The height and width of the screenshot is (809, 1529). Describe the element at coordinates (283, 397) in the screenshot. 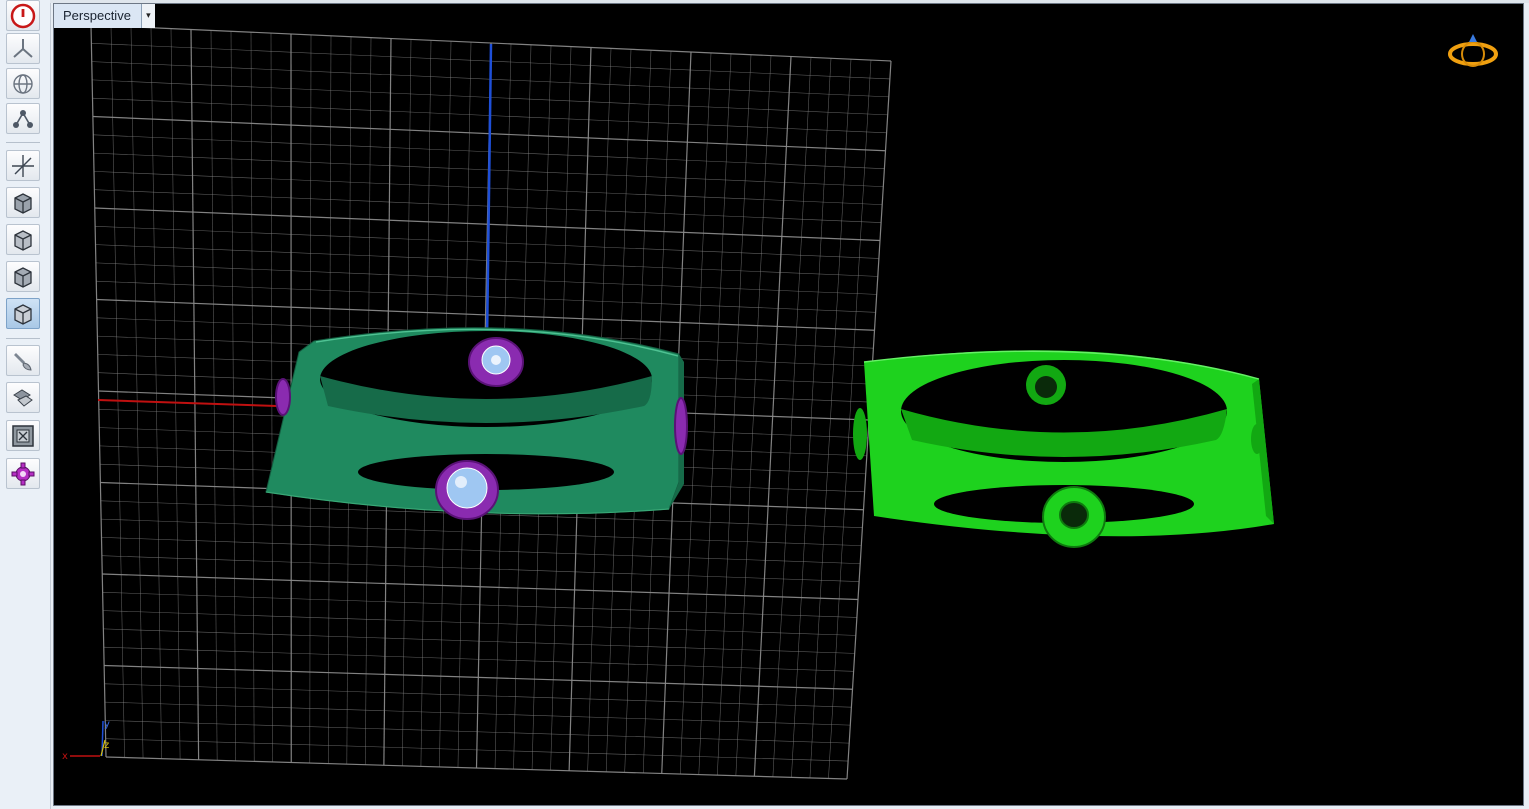

I see `gem-left-side` at that location.